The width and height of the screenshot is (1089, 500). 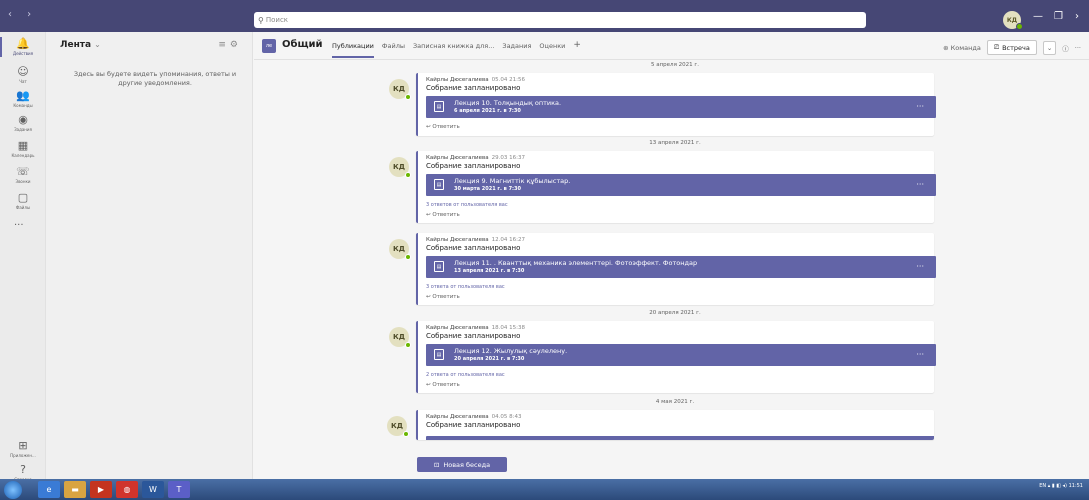 I want to click on nav-arrows: ‹ ›, so click(x=22, y=14).